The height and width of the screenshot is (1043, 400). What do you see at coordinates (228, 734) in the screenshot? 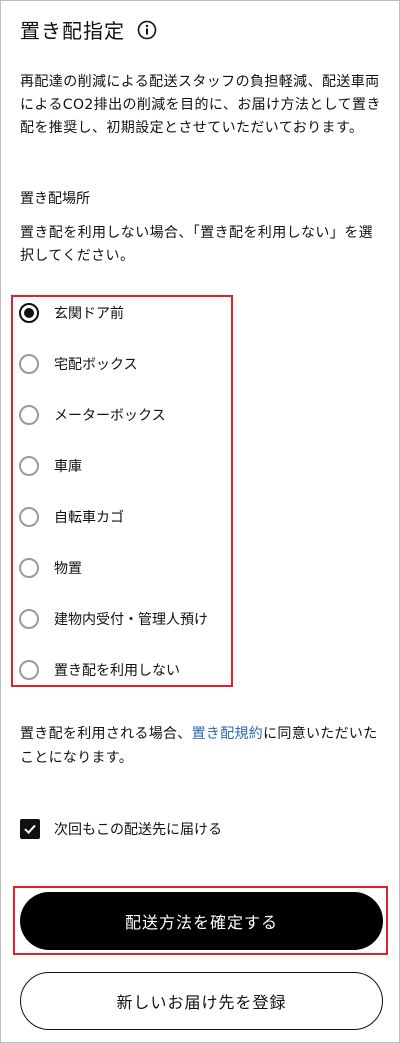
I see `terms-link: 置き配規約` at bounding box center [228, 734].